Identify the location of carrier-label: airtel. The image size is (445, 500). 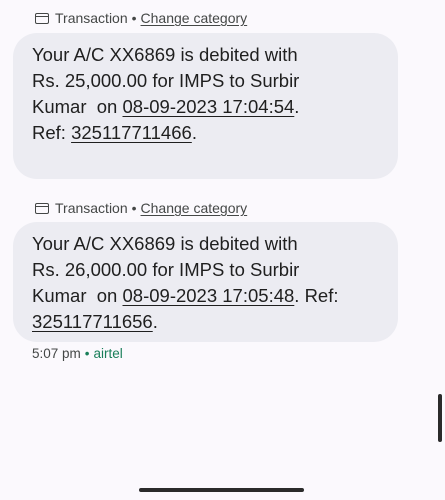
(108, 353).